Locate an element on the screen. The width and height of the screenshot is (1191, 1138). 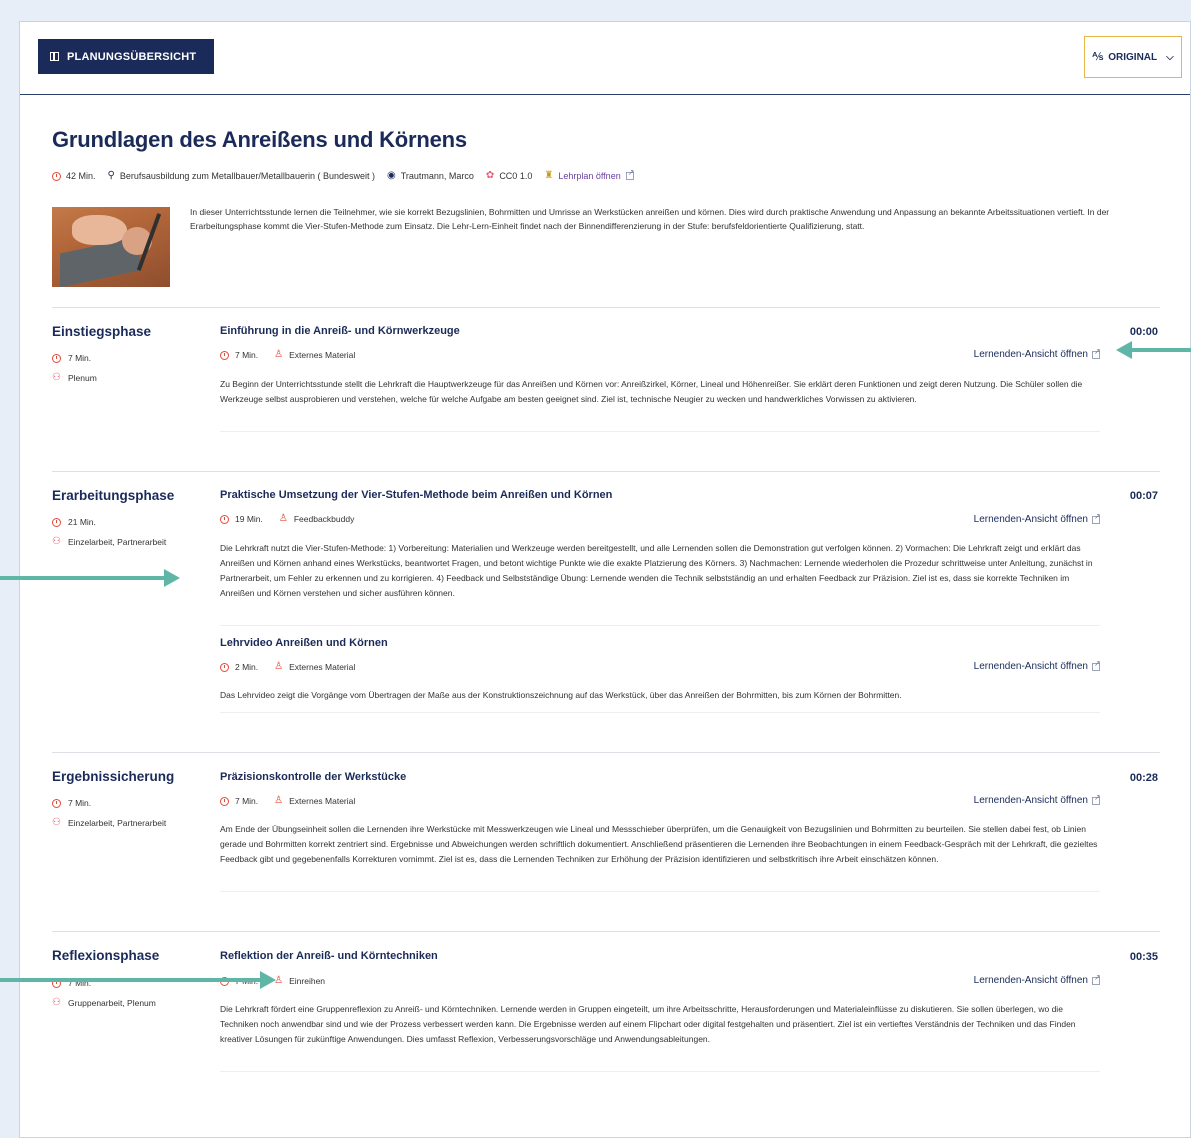
license-icon: ✿ is located at coordinates (490, 175).